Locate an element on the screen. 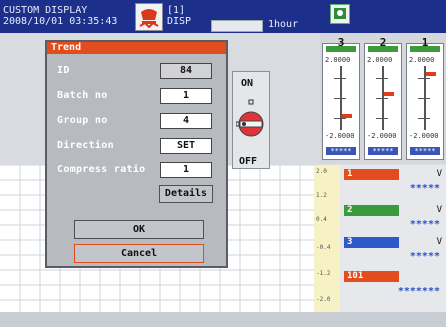  alarm-bell-icon is located at coordinates (149, 17).